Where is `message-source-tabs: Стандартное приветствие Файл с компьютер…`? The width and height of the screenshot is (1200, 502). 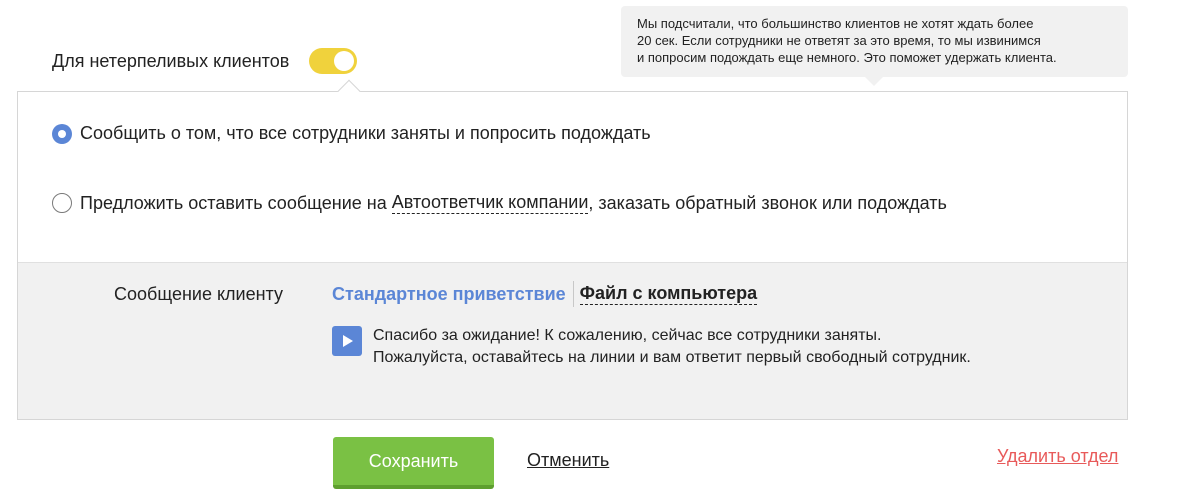
message-source-tabs: Стандартное приветствие Файл с компьютер… is located at coordinates (545, 294).